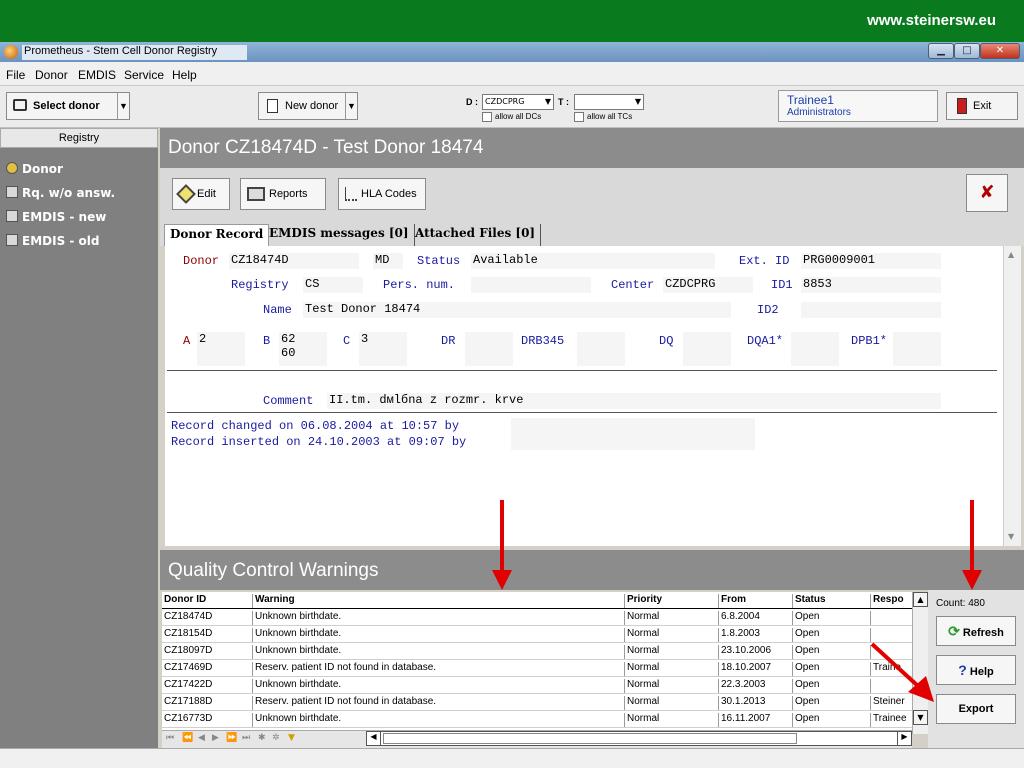 Image resolution: width=1024 pixels, height=768 pixels. I want to click on help-button: ? Help, so click(976, 670).